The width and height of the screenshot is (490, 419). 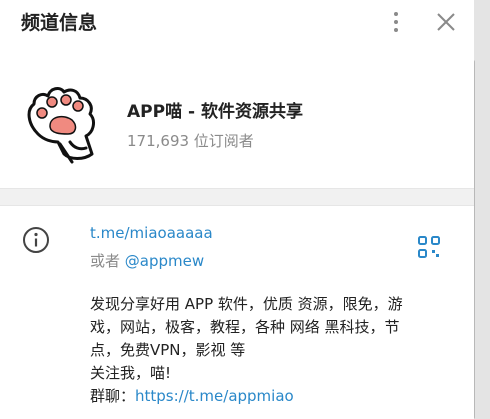 I want to click on group-chat-line: 群聊：https://t.me/appmiao, so click(x=274, y=396).